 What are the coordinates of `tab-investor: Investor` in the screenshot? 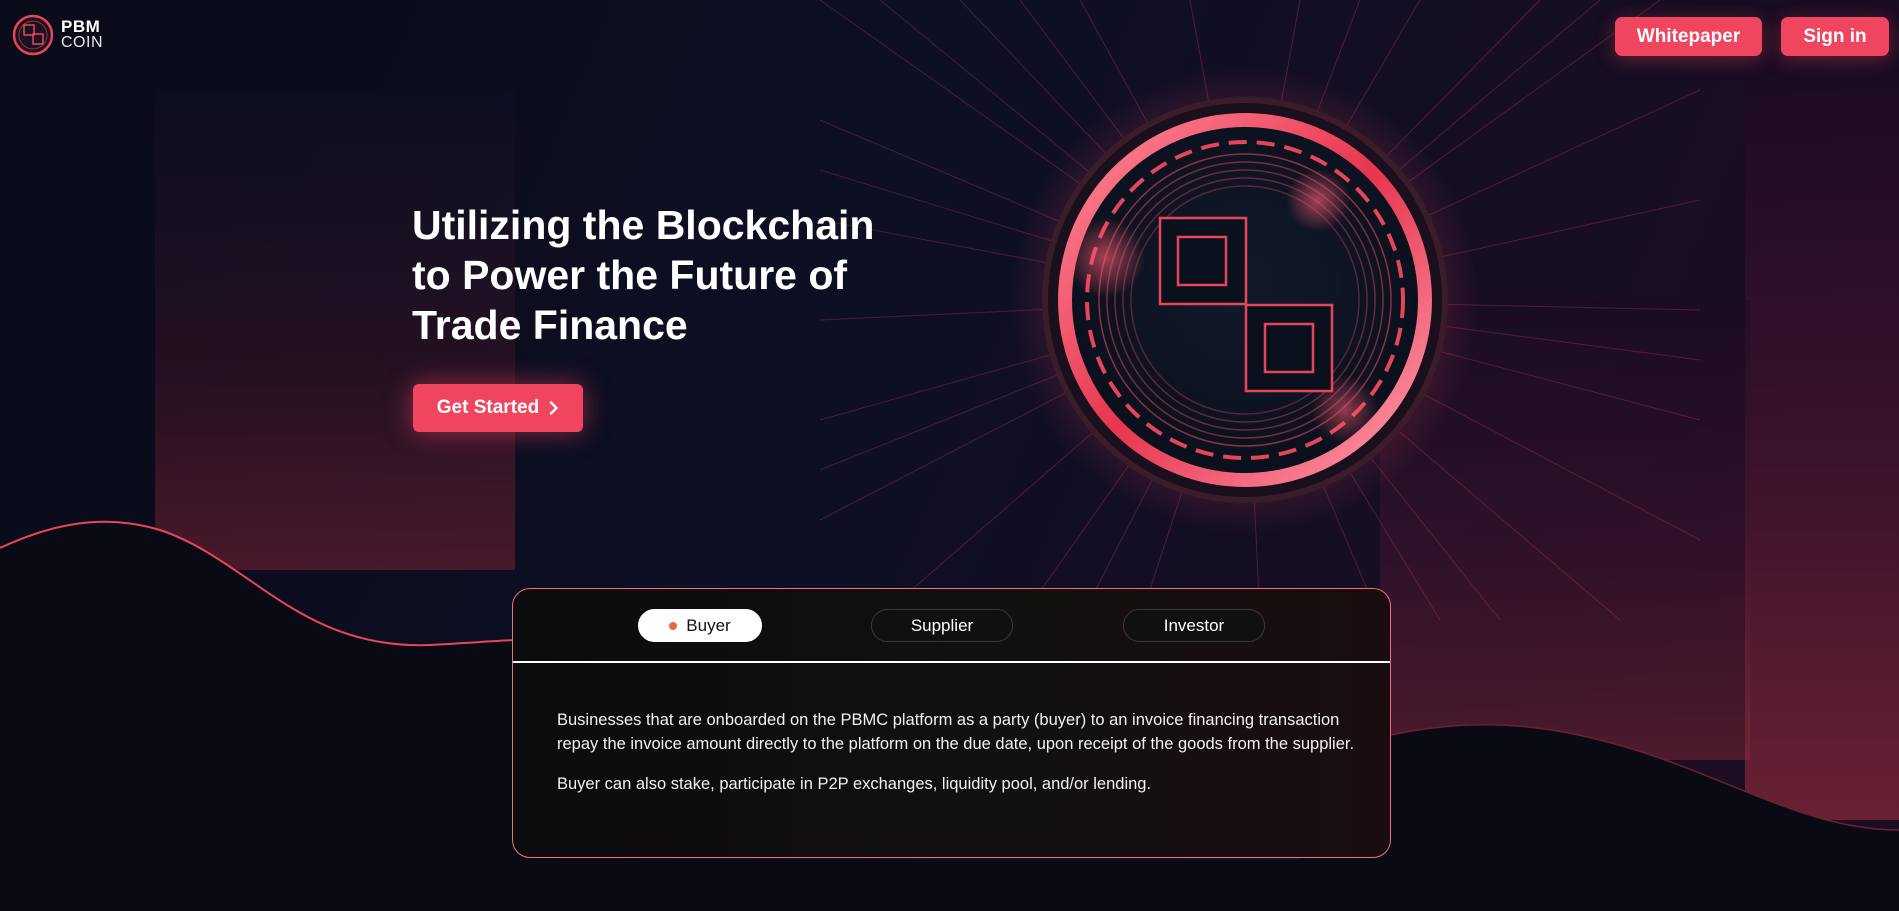 It's located at (1194, 625).